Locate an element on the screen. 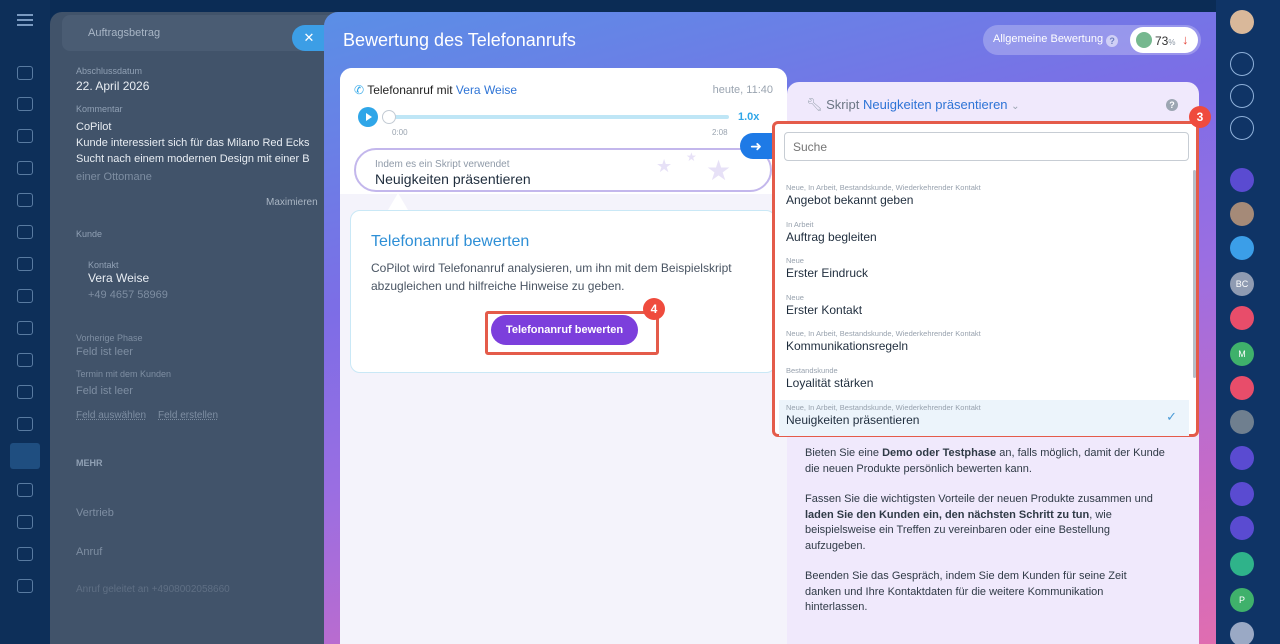 This screenshot has width=1280, height=644. maximize-link: Maximieren is located at coordinates (292, 202).